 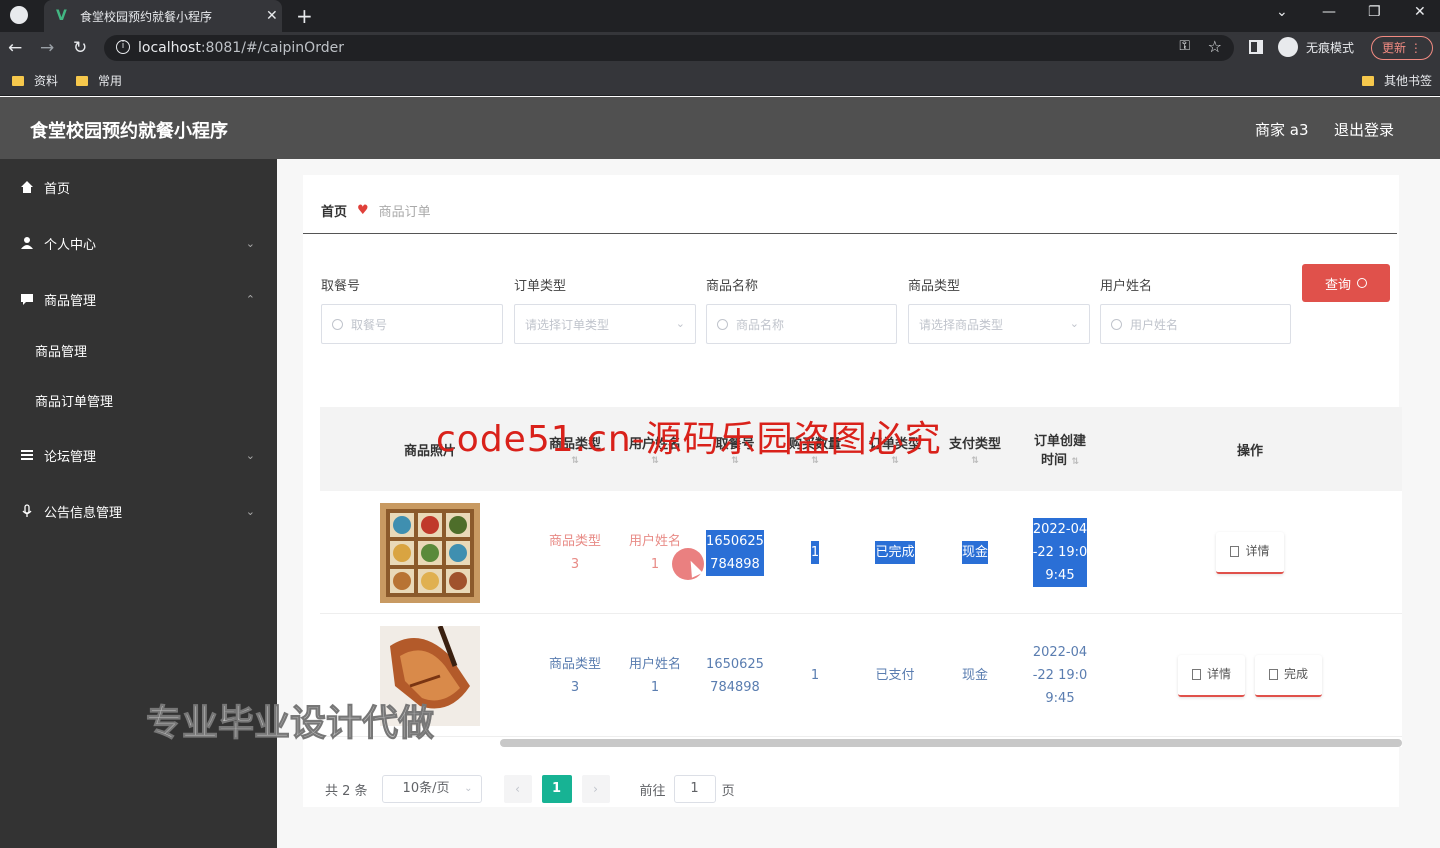 What do you see at coordinates (801, 324) in the screenshot?
I see `goods-name-input: 商品名称` at bounding box center [801, 324].